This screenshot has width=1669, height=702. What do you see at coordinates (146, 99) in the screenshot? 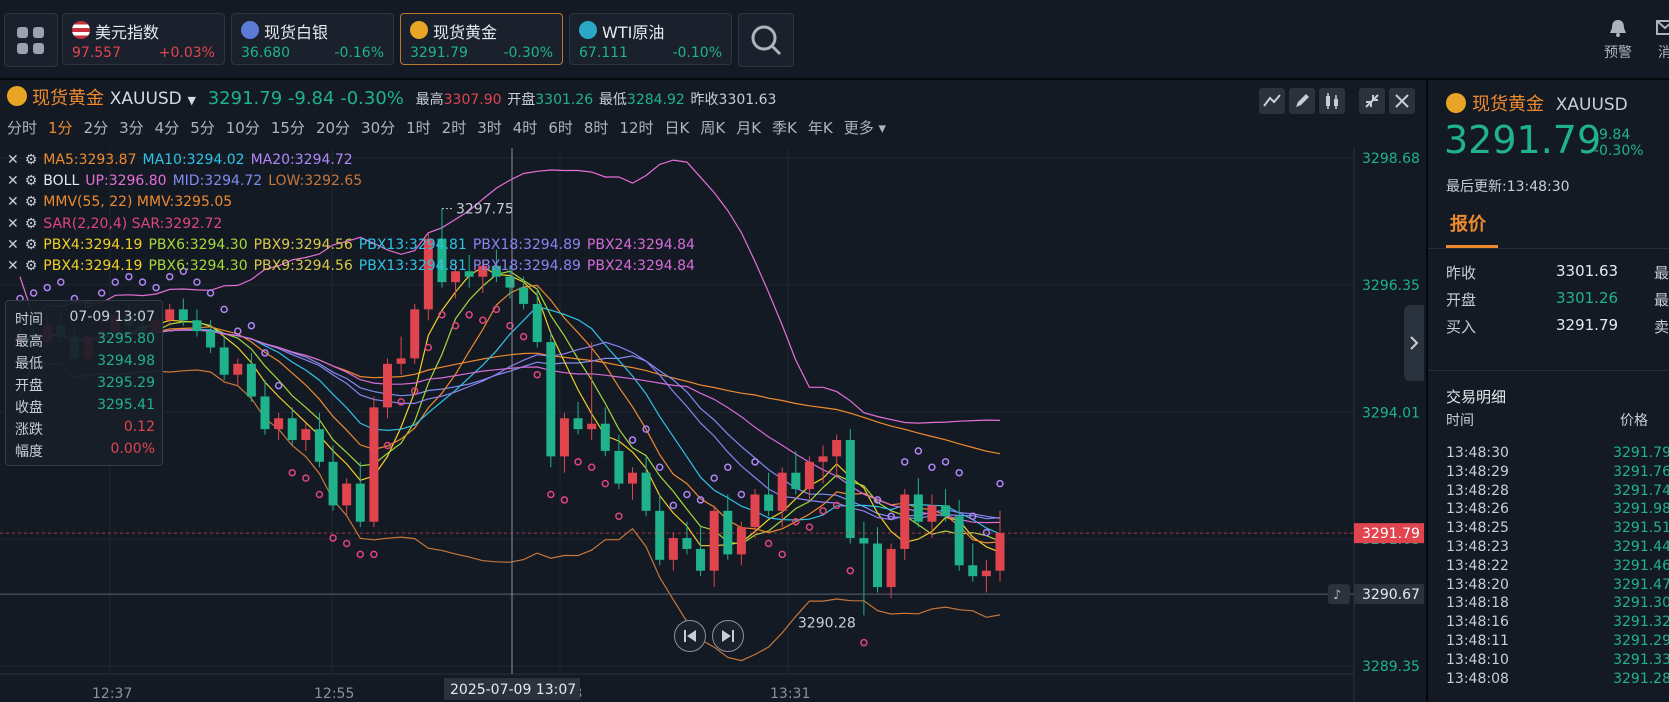
I see `instrument-symbol: XAUUSD` at bounding box center [146, 99].